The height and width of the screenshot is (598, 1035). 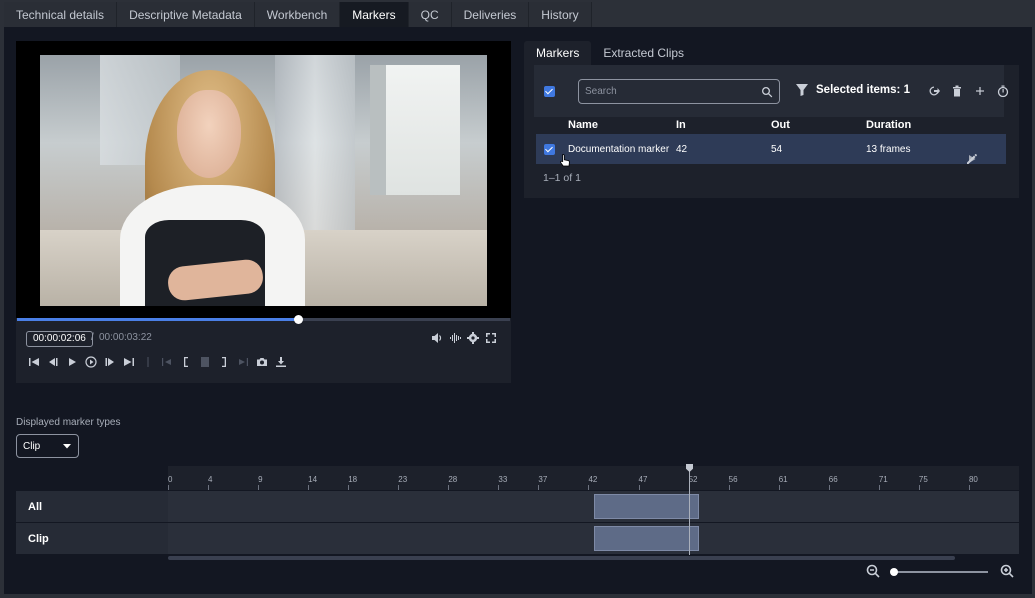 I want to click on filter-icon, so click(x=802, y=90).